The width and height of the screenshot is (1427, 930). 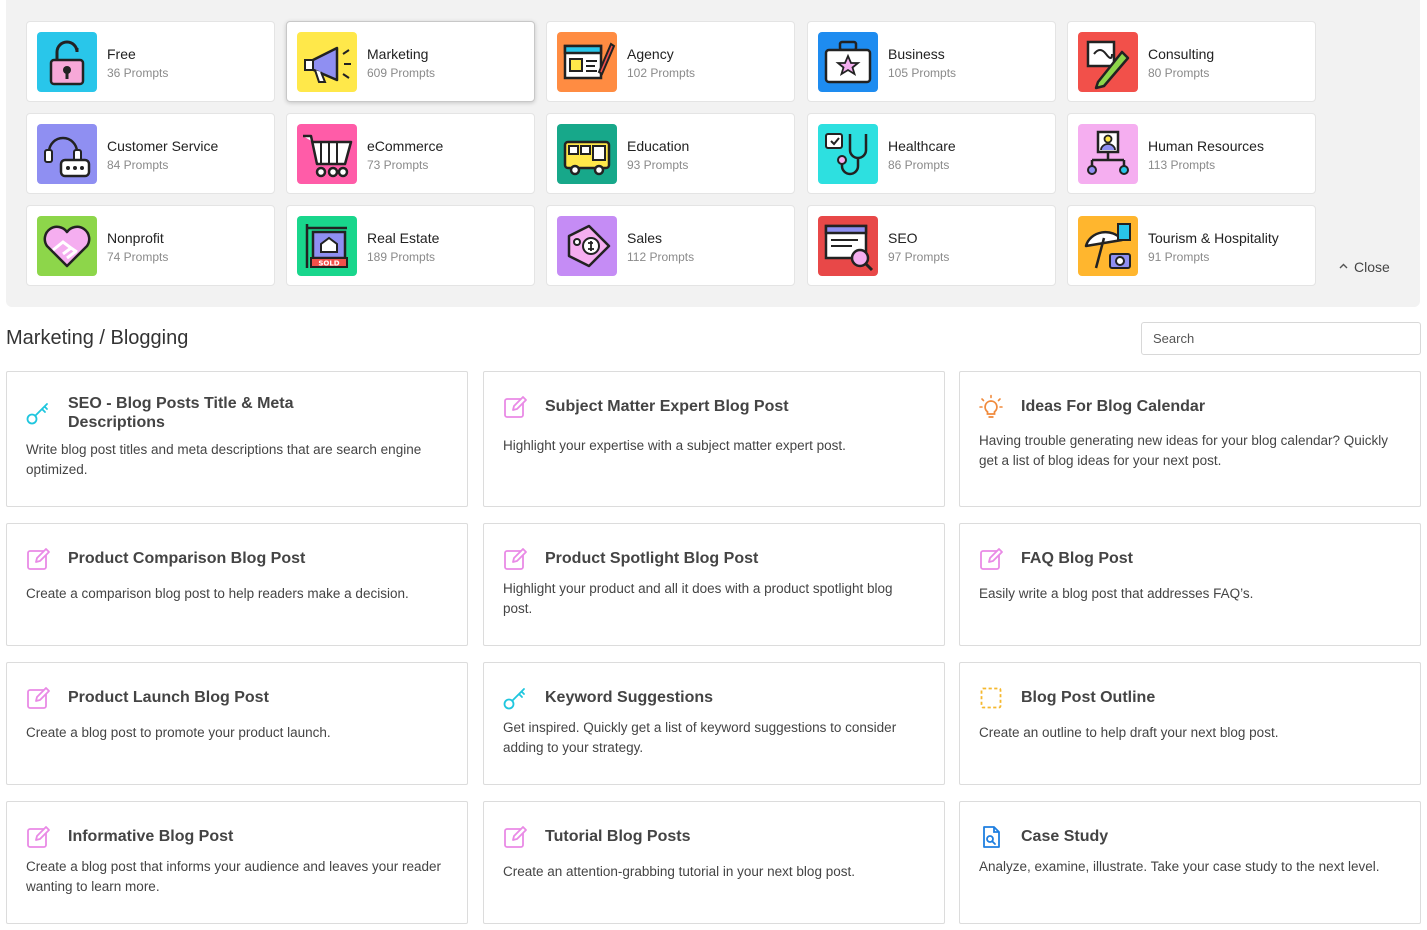 What do you see at coordinates (135, 238) in the screenshot?
I see `category-name: Nonprofit` at bounding box center [135, 238].